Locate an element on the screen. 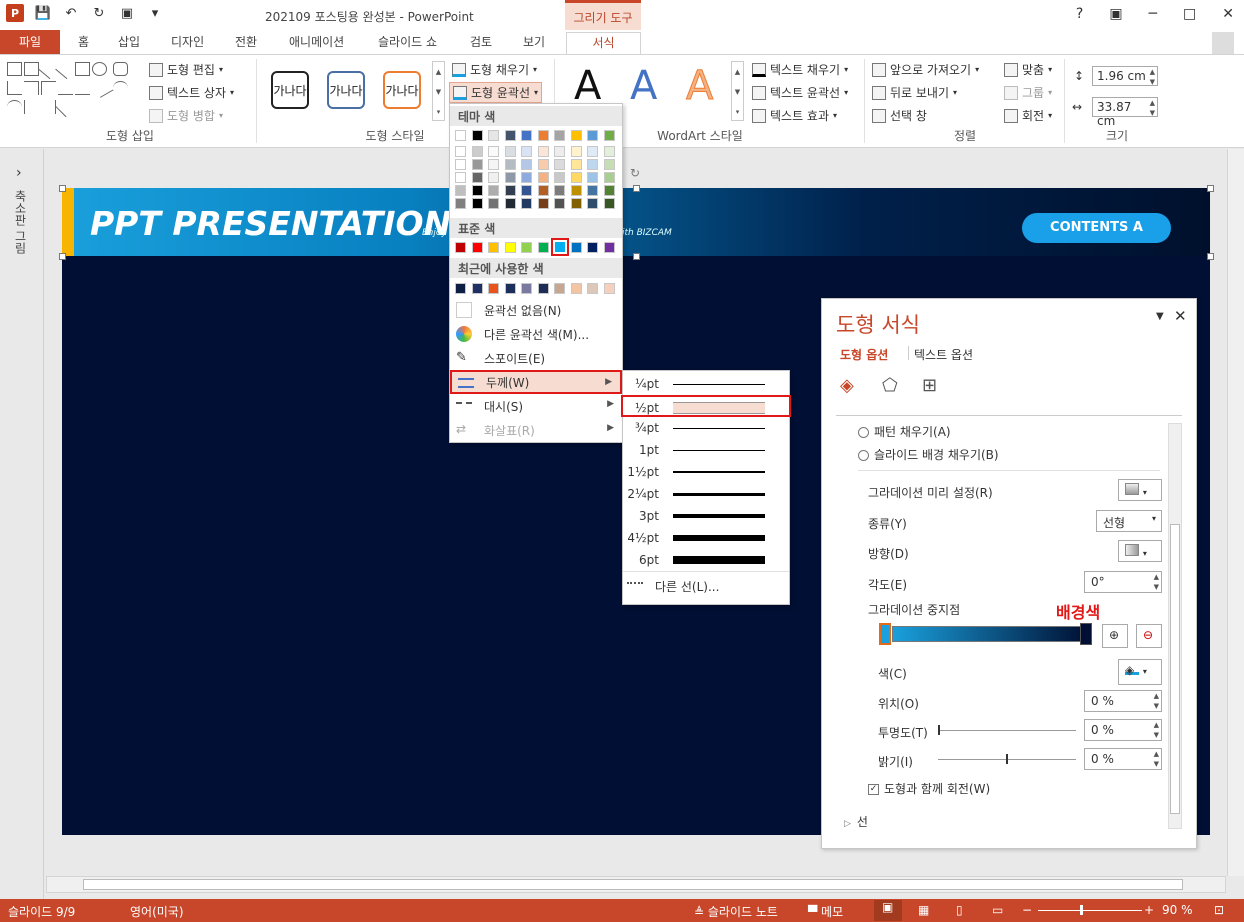  direction-dropdown: ▾ is located at coordinates (1140, 551).